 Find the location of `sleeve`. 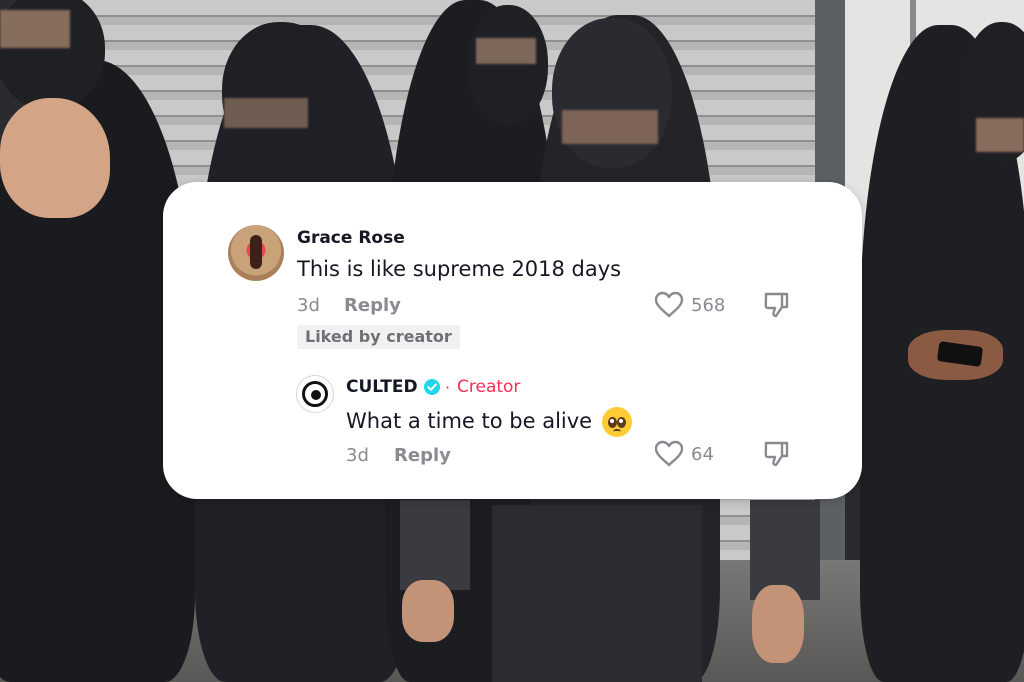

sleeve is located at coordinates (435, 545).